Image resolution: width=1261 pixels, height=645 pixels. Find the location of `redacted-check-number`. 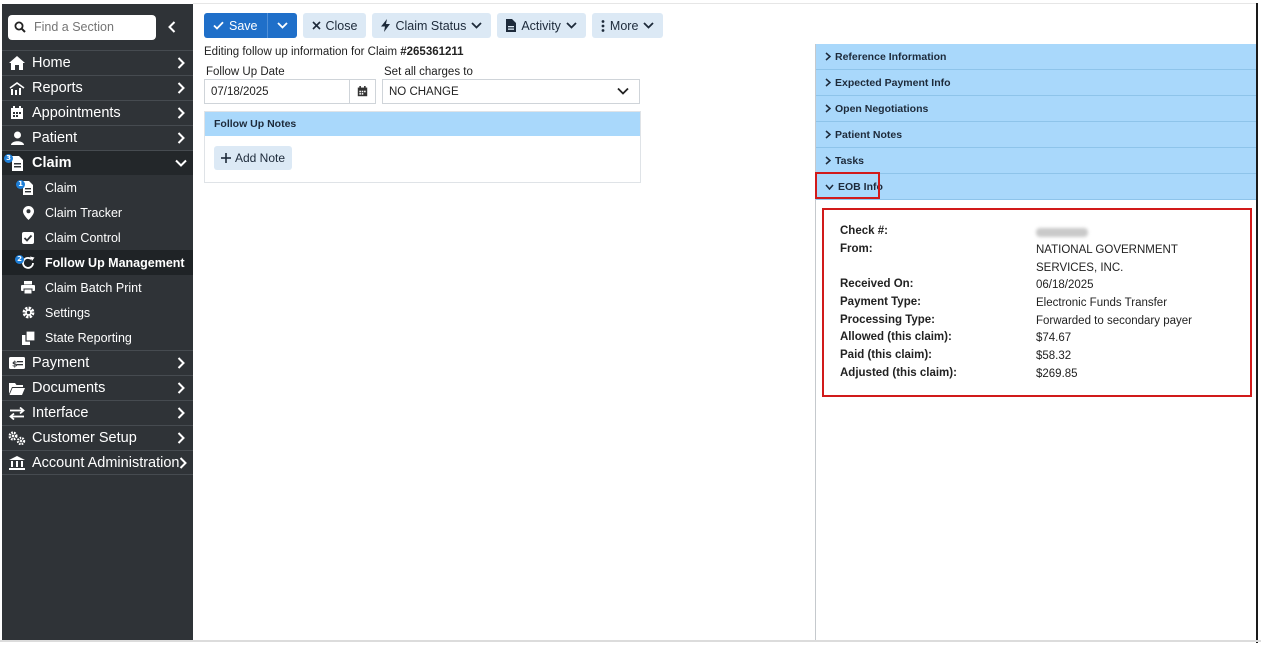

redacted-check-number is located at coordinates (1062, 232).